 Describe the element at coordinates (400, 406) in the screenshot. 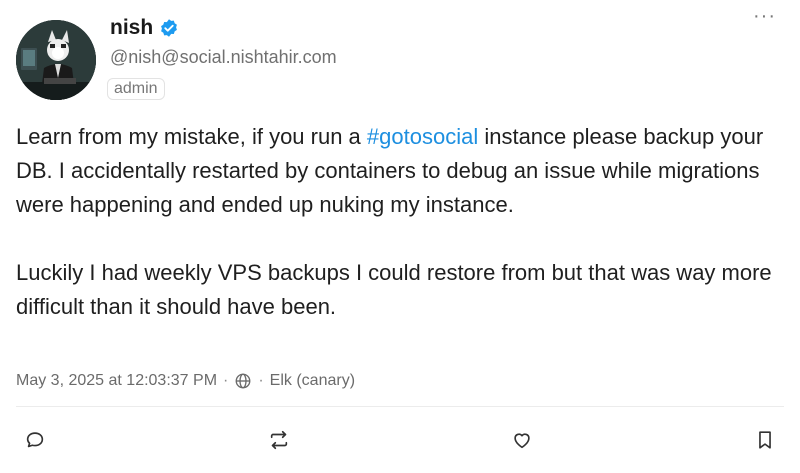

I see `divider` at that location.